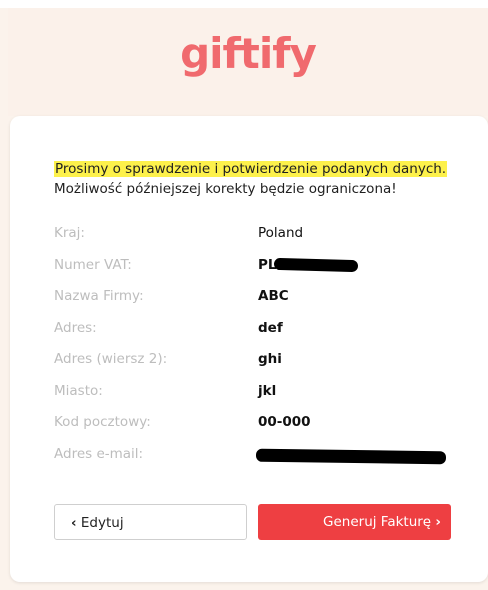  I want to click on redaction-mark-email, so click(351, 456).